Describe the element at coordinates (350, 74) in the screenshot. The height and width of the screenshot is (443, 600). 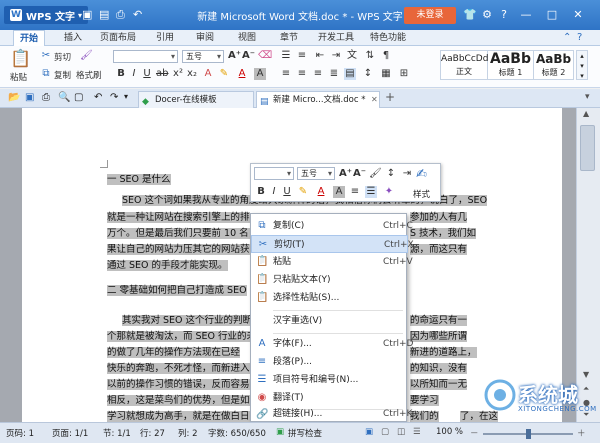
I see `distributed-icon: ▤` at that location.